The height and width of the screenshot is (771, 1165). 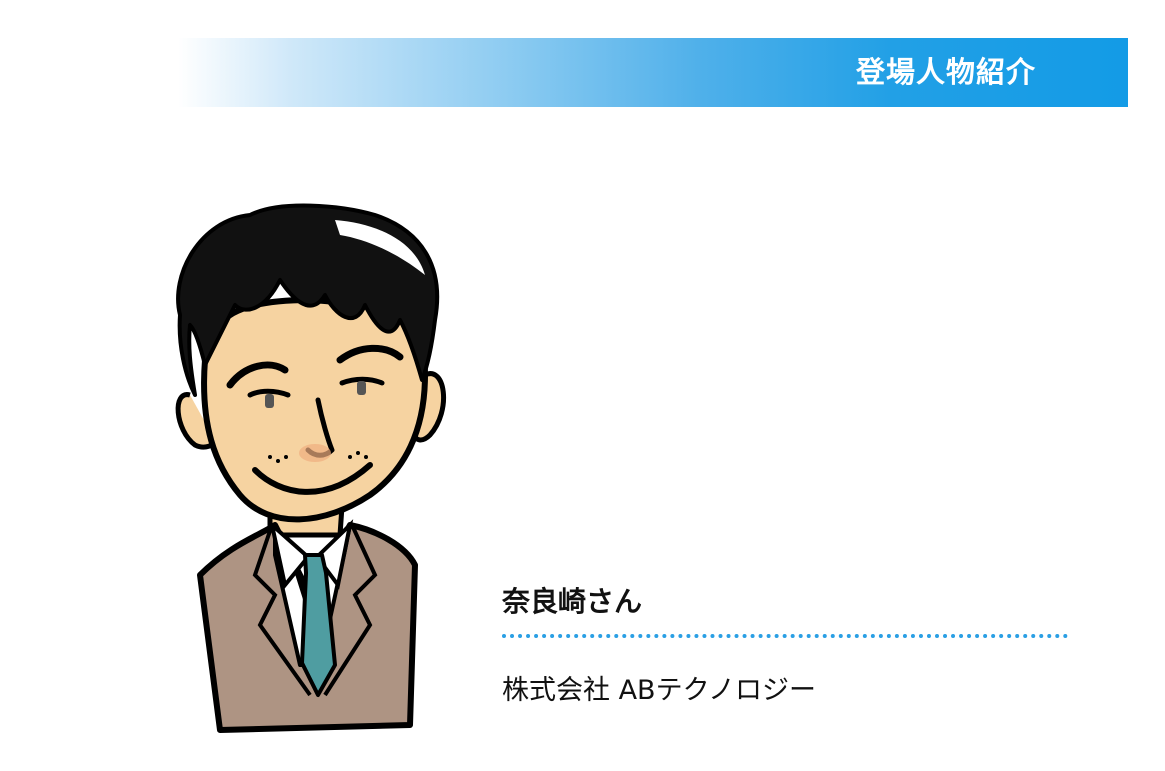 What do you see at coordinates (315, 453) in the screenshot?
I see `nose-shadow` at bounding box center [315, 453].